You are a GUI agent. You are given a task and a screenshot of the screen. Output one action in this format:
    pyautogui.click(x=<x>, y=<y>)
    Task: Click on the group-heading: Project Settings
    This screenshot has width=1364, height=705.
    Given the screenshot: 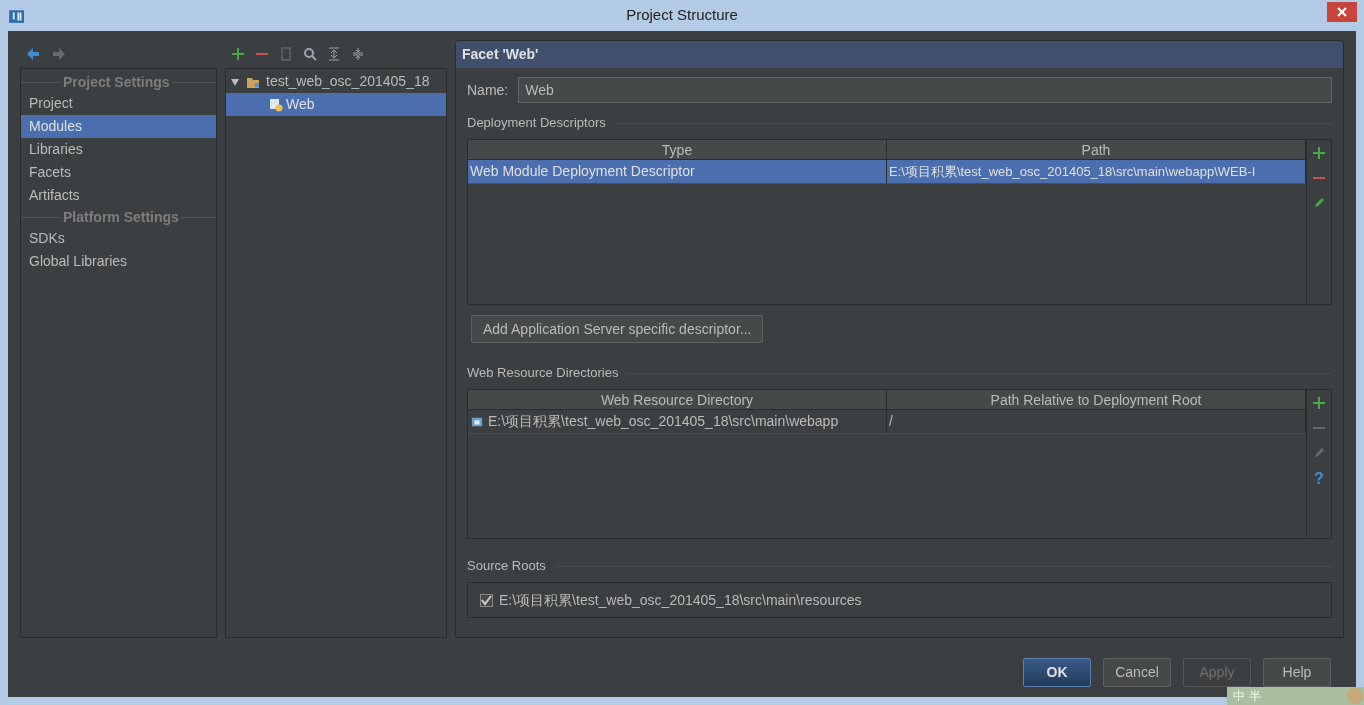 What is the action you would take?
    pyautogui.click(x=116, y=82)
    